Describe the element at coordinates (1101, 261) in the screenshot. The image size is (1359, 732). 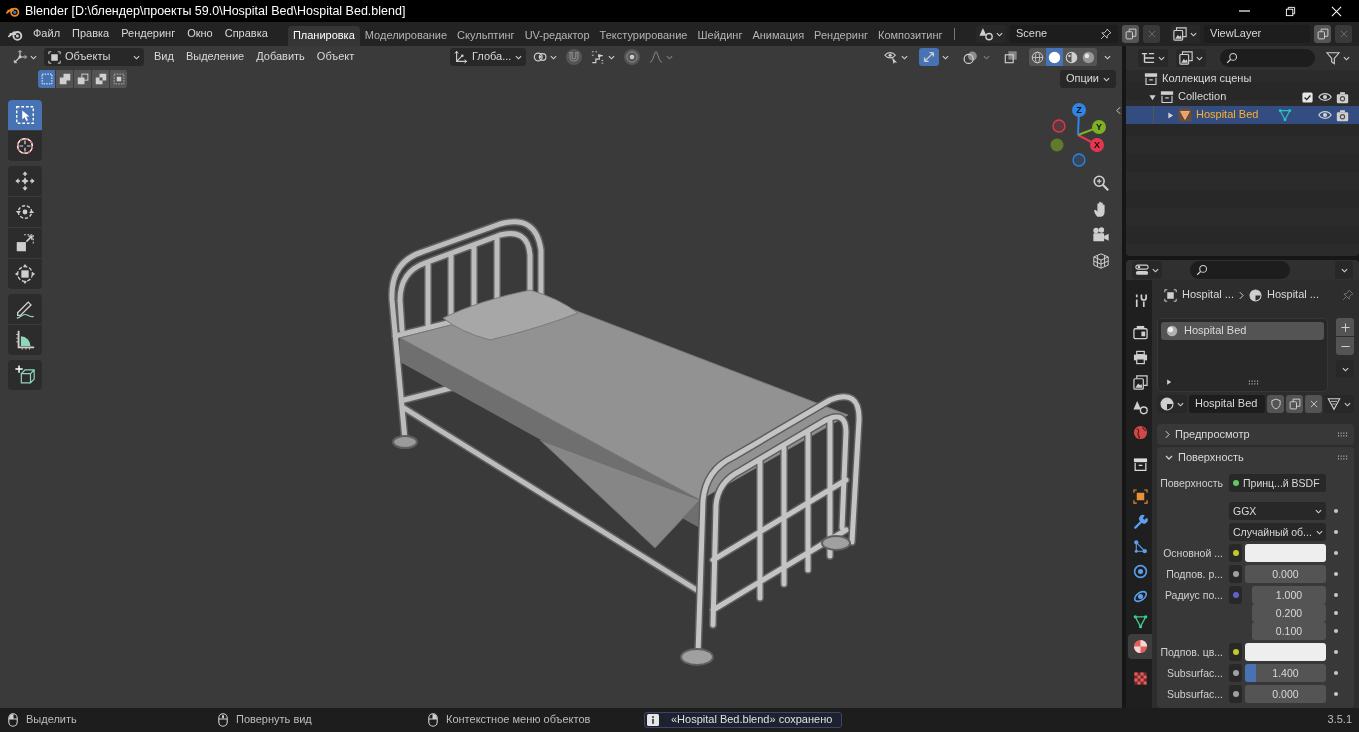
I see `projection-button` at that location.